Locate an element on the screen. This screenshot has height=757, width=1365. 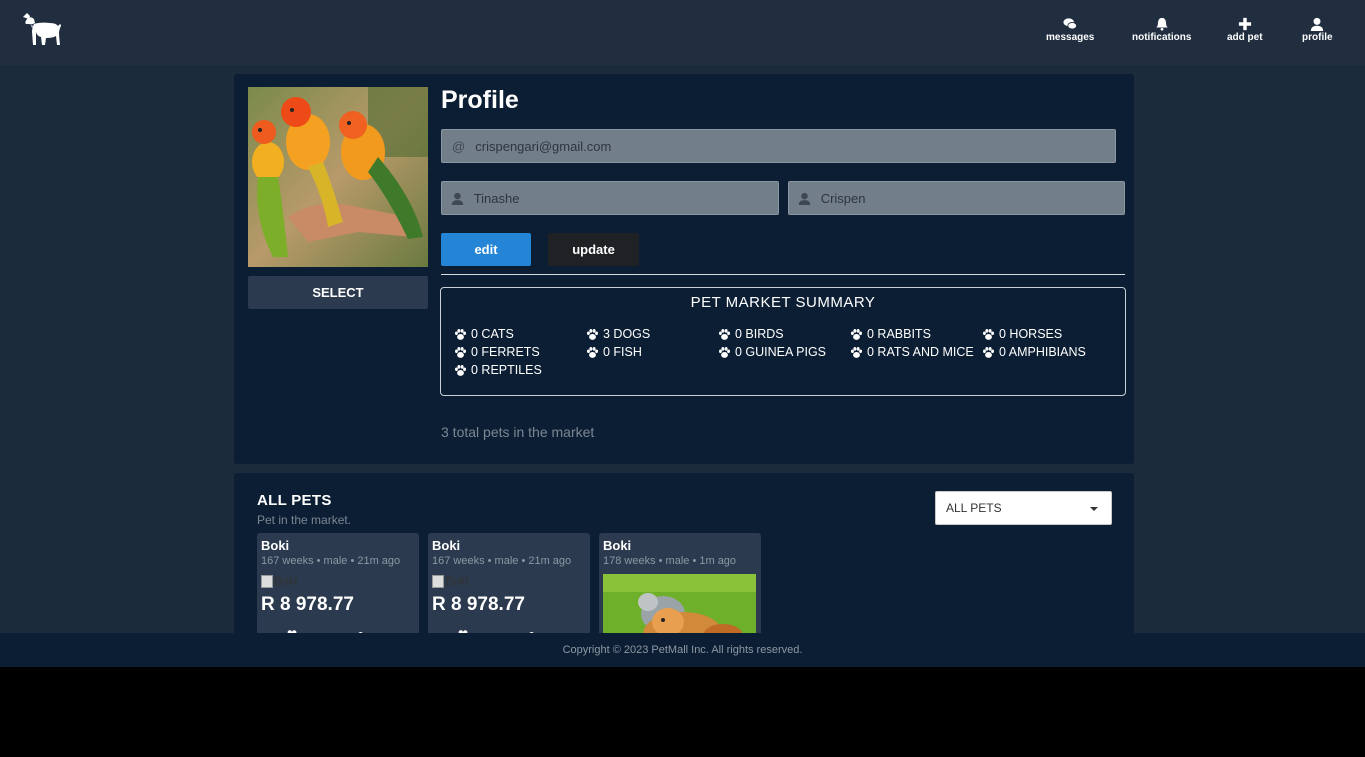
nav-notifications: notifications is located at coordinates (1161, 30).